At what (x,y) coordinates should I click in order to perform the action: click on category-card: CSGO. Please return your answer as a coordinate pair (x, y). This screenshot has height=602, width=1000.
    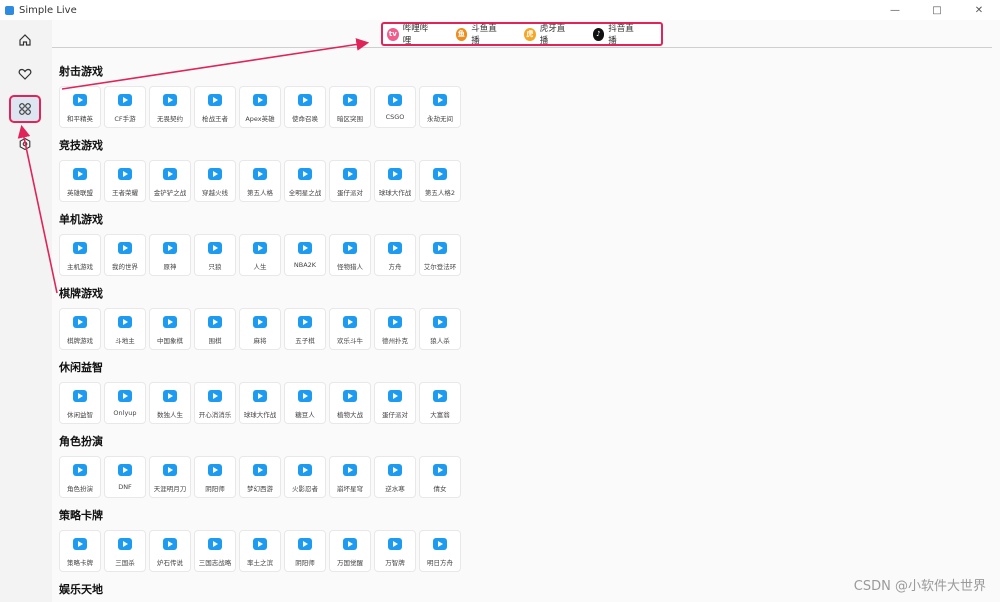
    Looking at the image, I should click on (395, 107).